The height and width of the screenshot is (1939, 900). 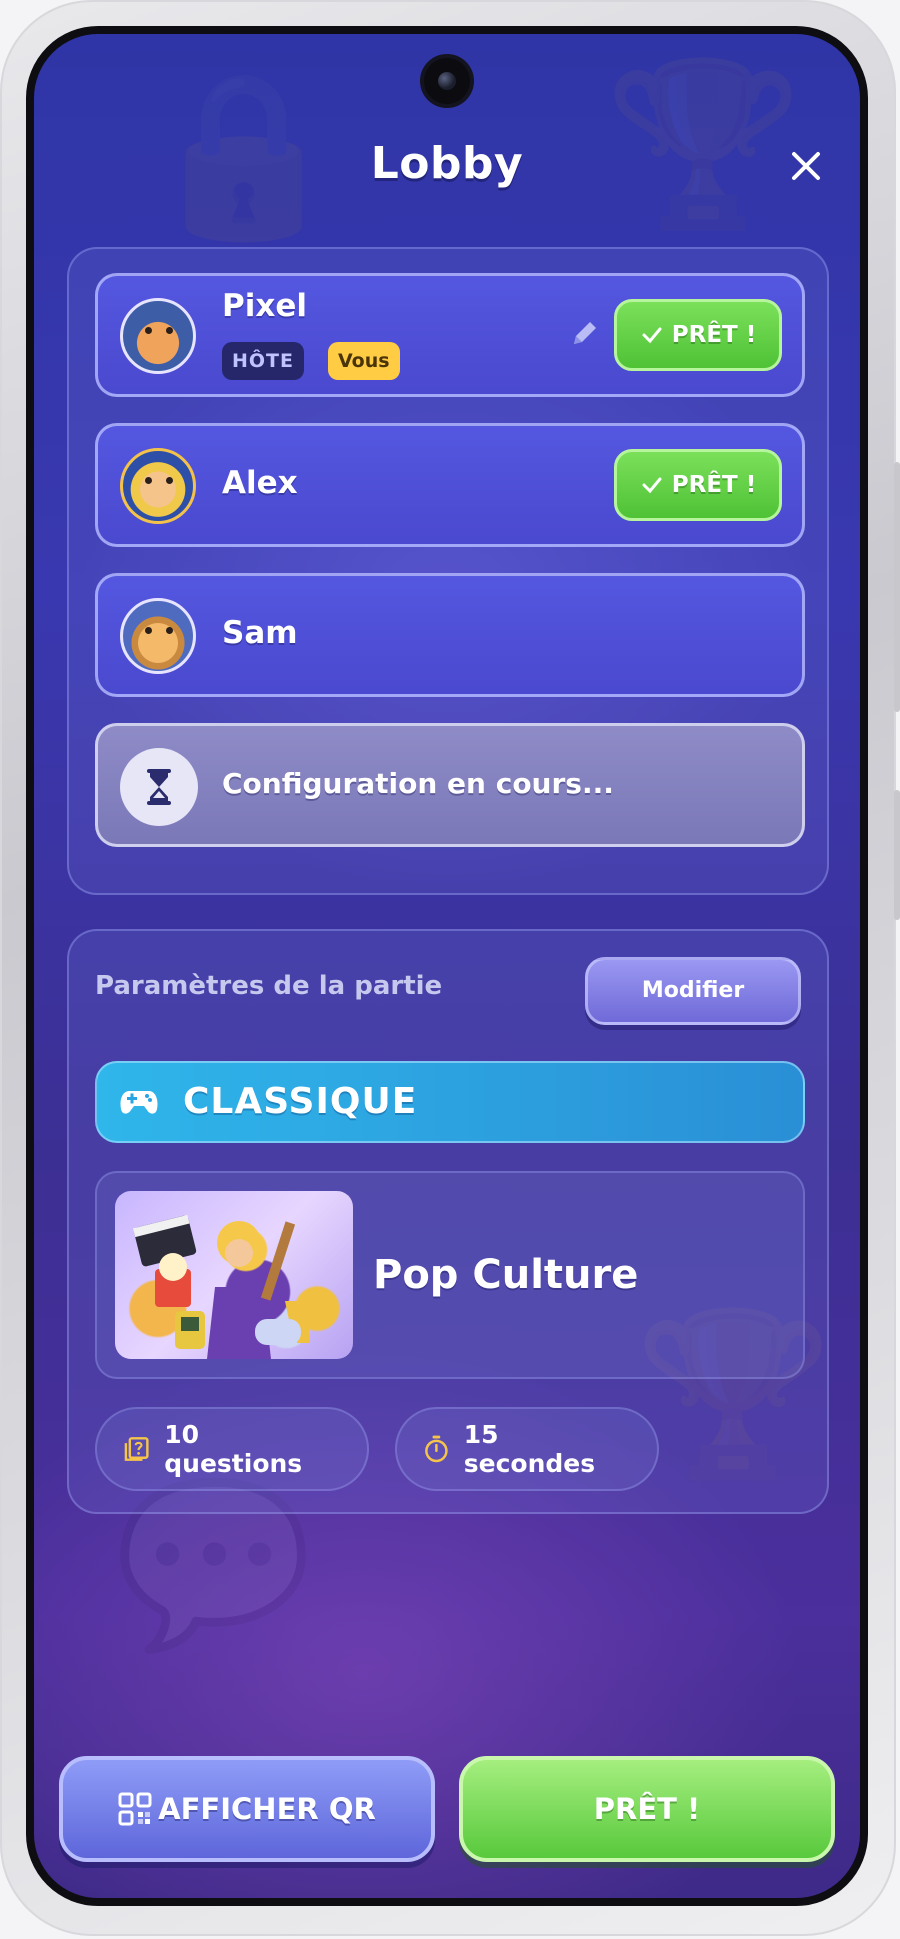 I want to click on qr-code-icon, so click(x=135, y=1809).